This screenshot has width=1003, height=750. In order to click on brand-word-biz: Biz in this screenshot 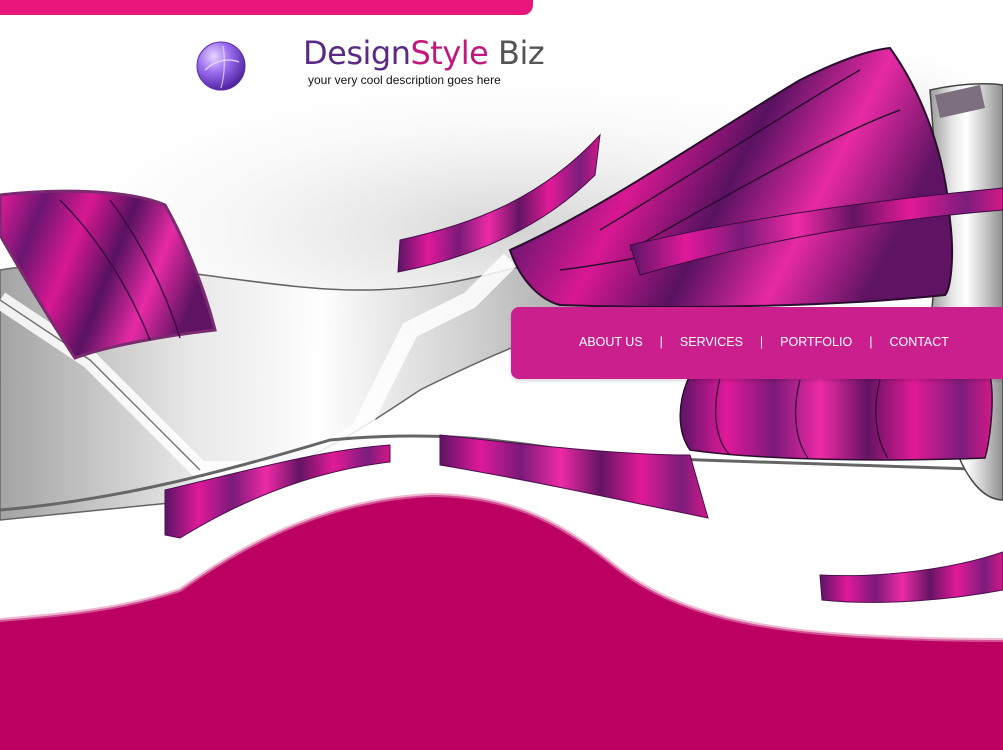, I will do `click(521, 53)`.